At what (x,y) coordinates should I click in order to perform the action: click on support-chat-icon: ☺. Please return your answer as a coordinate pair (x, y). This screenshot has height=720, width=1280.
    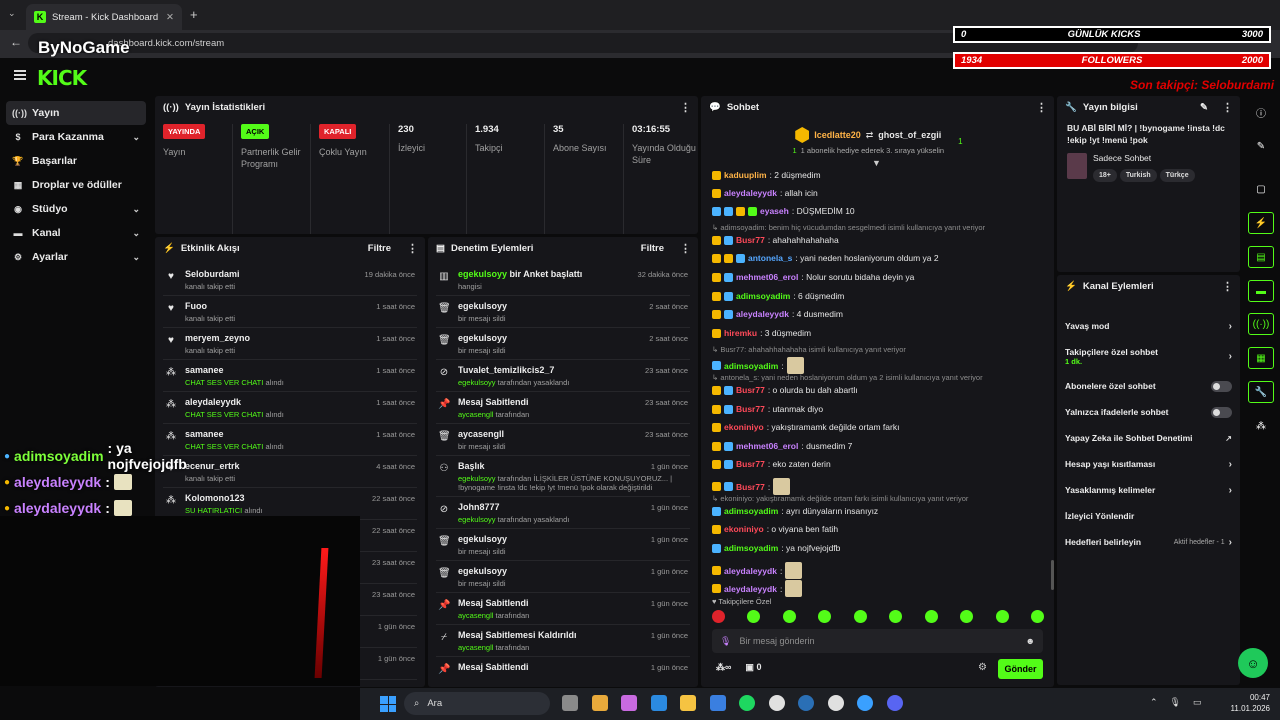
    Looking at the image, I should click on (1253, 663).